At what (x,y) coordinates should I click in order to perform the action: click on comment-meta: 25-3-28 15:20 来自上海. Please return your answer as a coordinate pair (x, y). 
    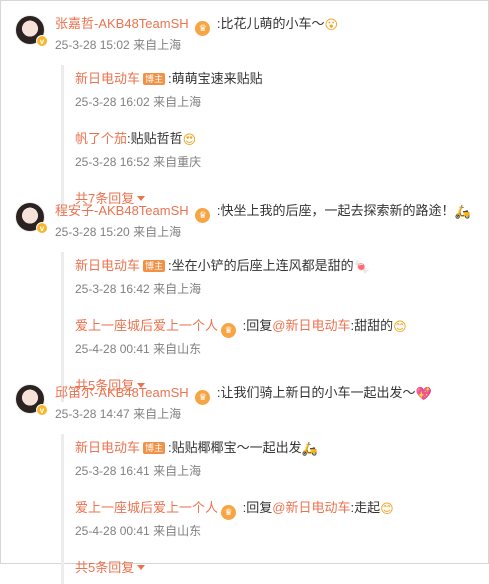
    Looking at the image, I should click on (118, 232).